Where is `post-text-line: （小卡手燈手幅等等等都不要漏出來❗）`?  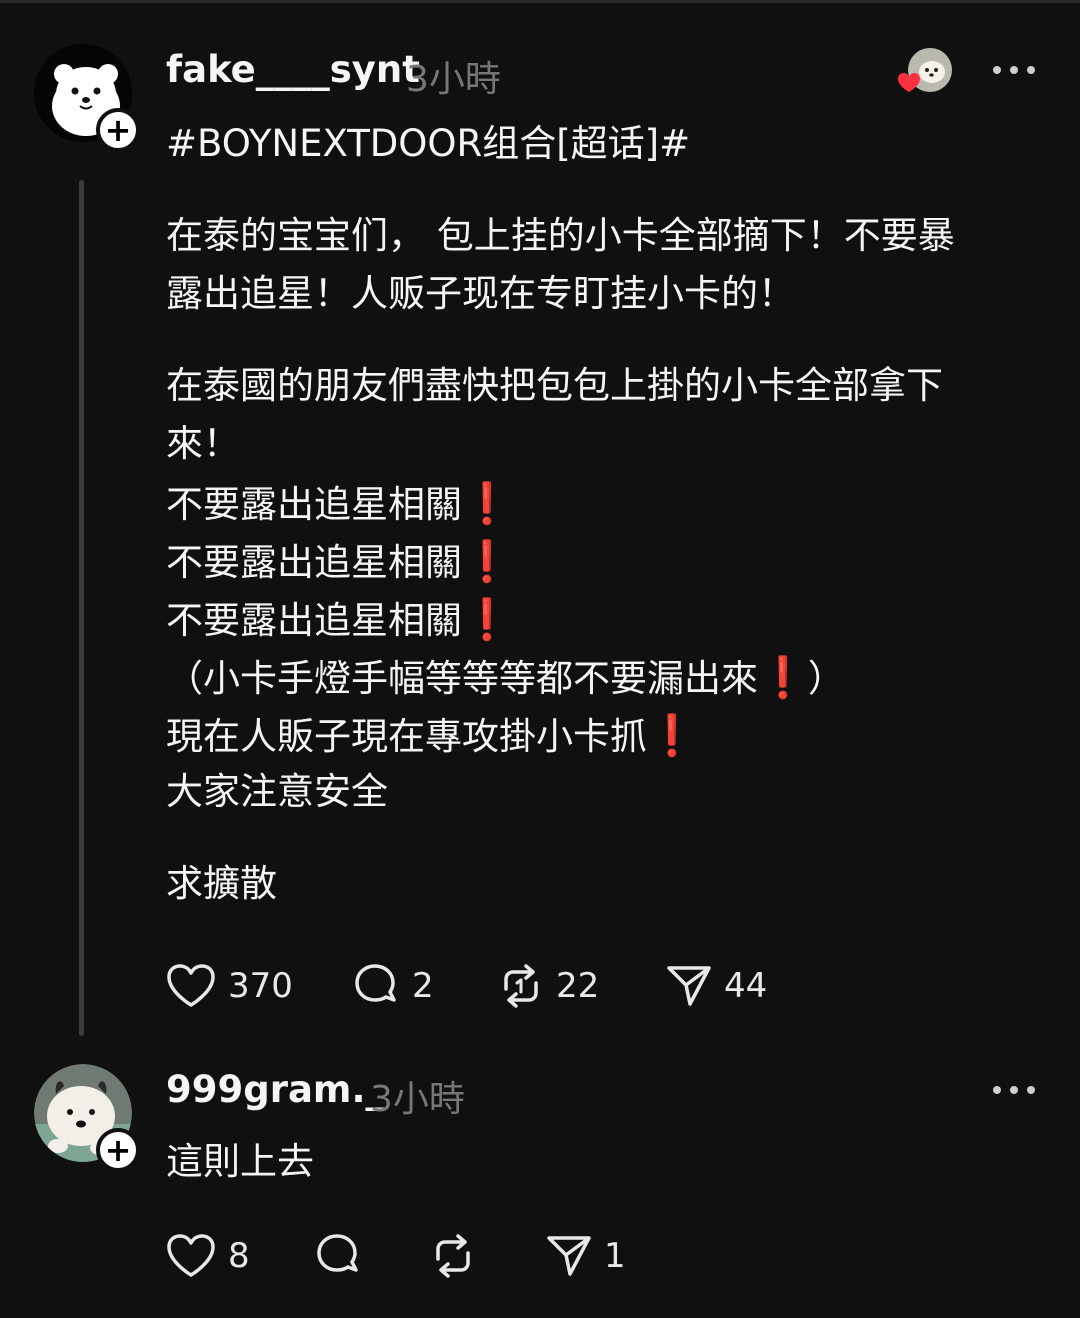 post-text-line: （小卡手燈手幅等等等都不要漏出來❗） is located at coordinates (505, 678).